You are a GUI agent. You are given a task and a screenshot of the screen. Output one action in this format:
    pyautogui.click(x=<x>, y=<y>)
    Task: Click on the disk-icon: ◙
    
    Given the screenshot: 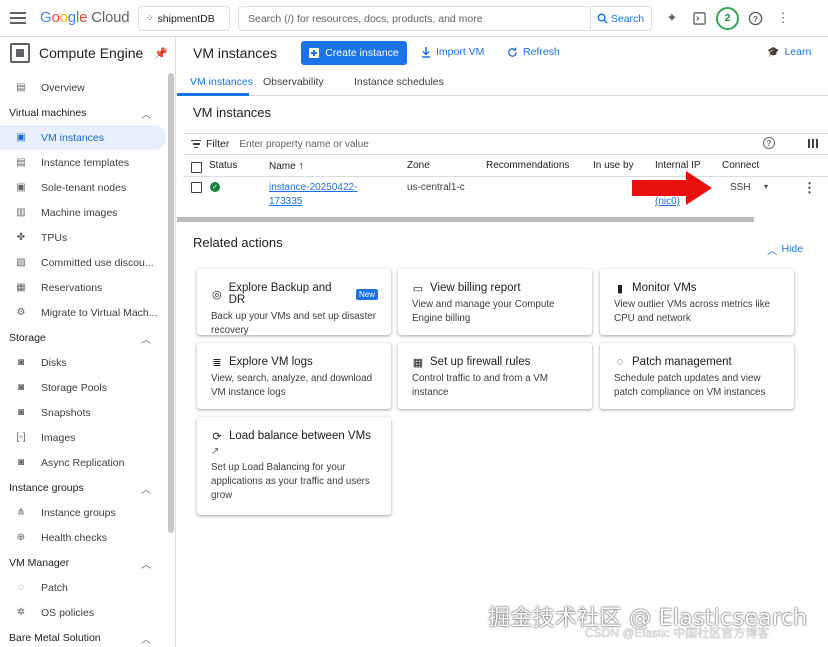 What is the action you would take?
    pyautogui.click(x=21, y=362)
    